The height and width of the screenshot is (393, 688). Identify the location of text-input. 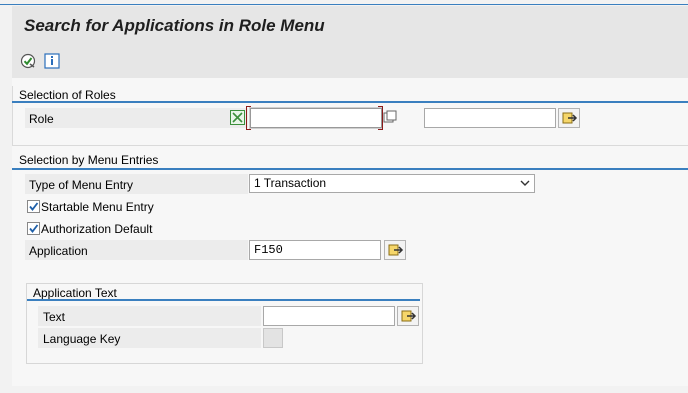
(329, 316).